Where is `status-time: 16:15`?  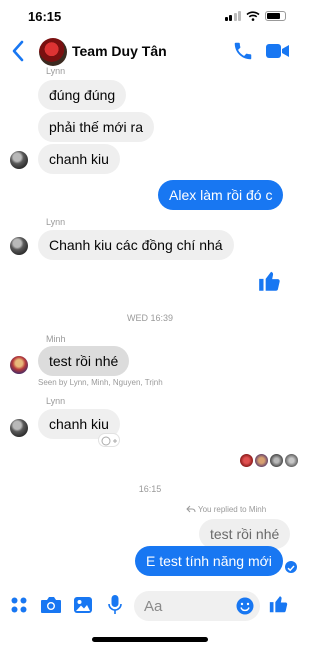 status-time: 16:15 is located at coordinates (45, 16).